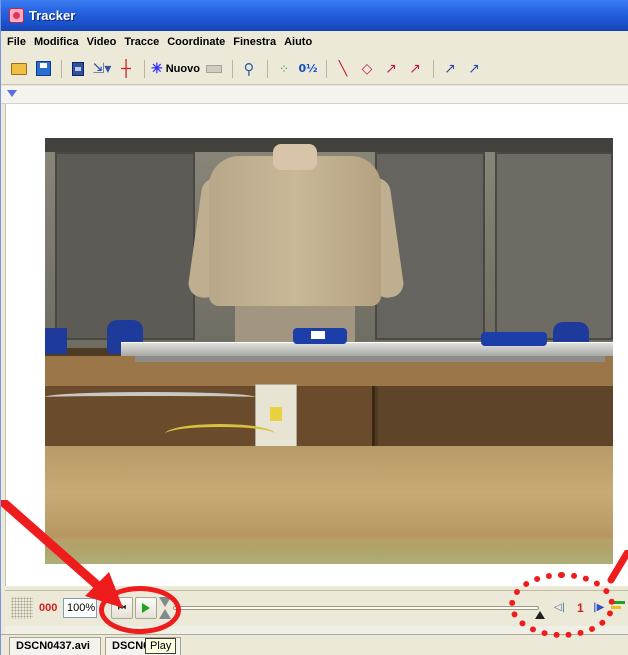 The image size is (628, 655). I want to click on momentum-button: ↗, so click(474, 69).